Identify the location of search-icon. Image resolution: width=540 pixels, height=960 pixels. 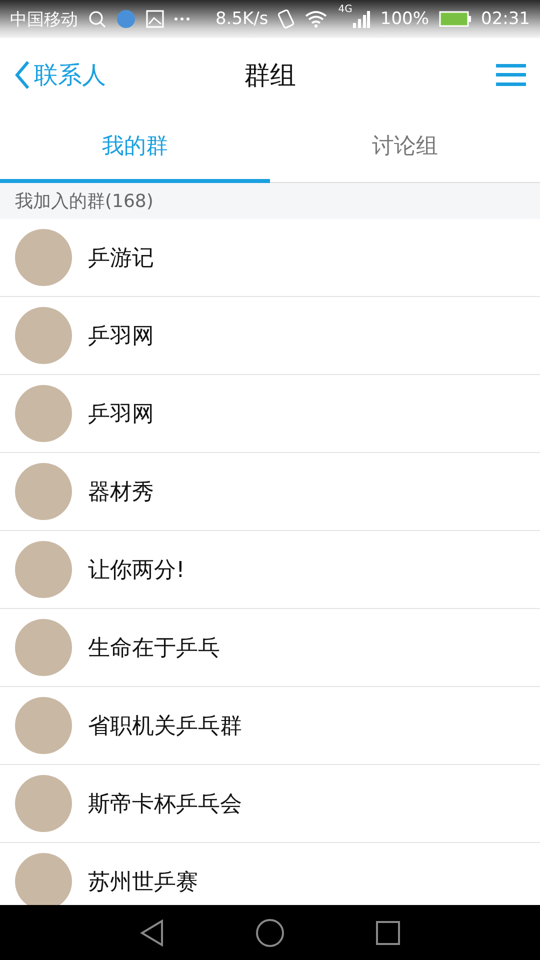
(97, 19).